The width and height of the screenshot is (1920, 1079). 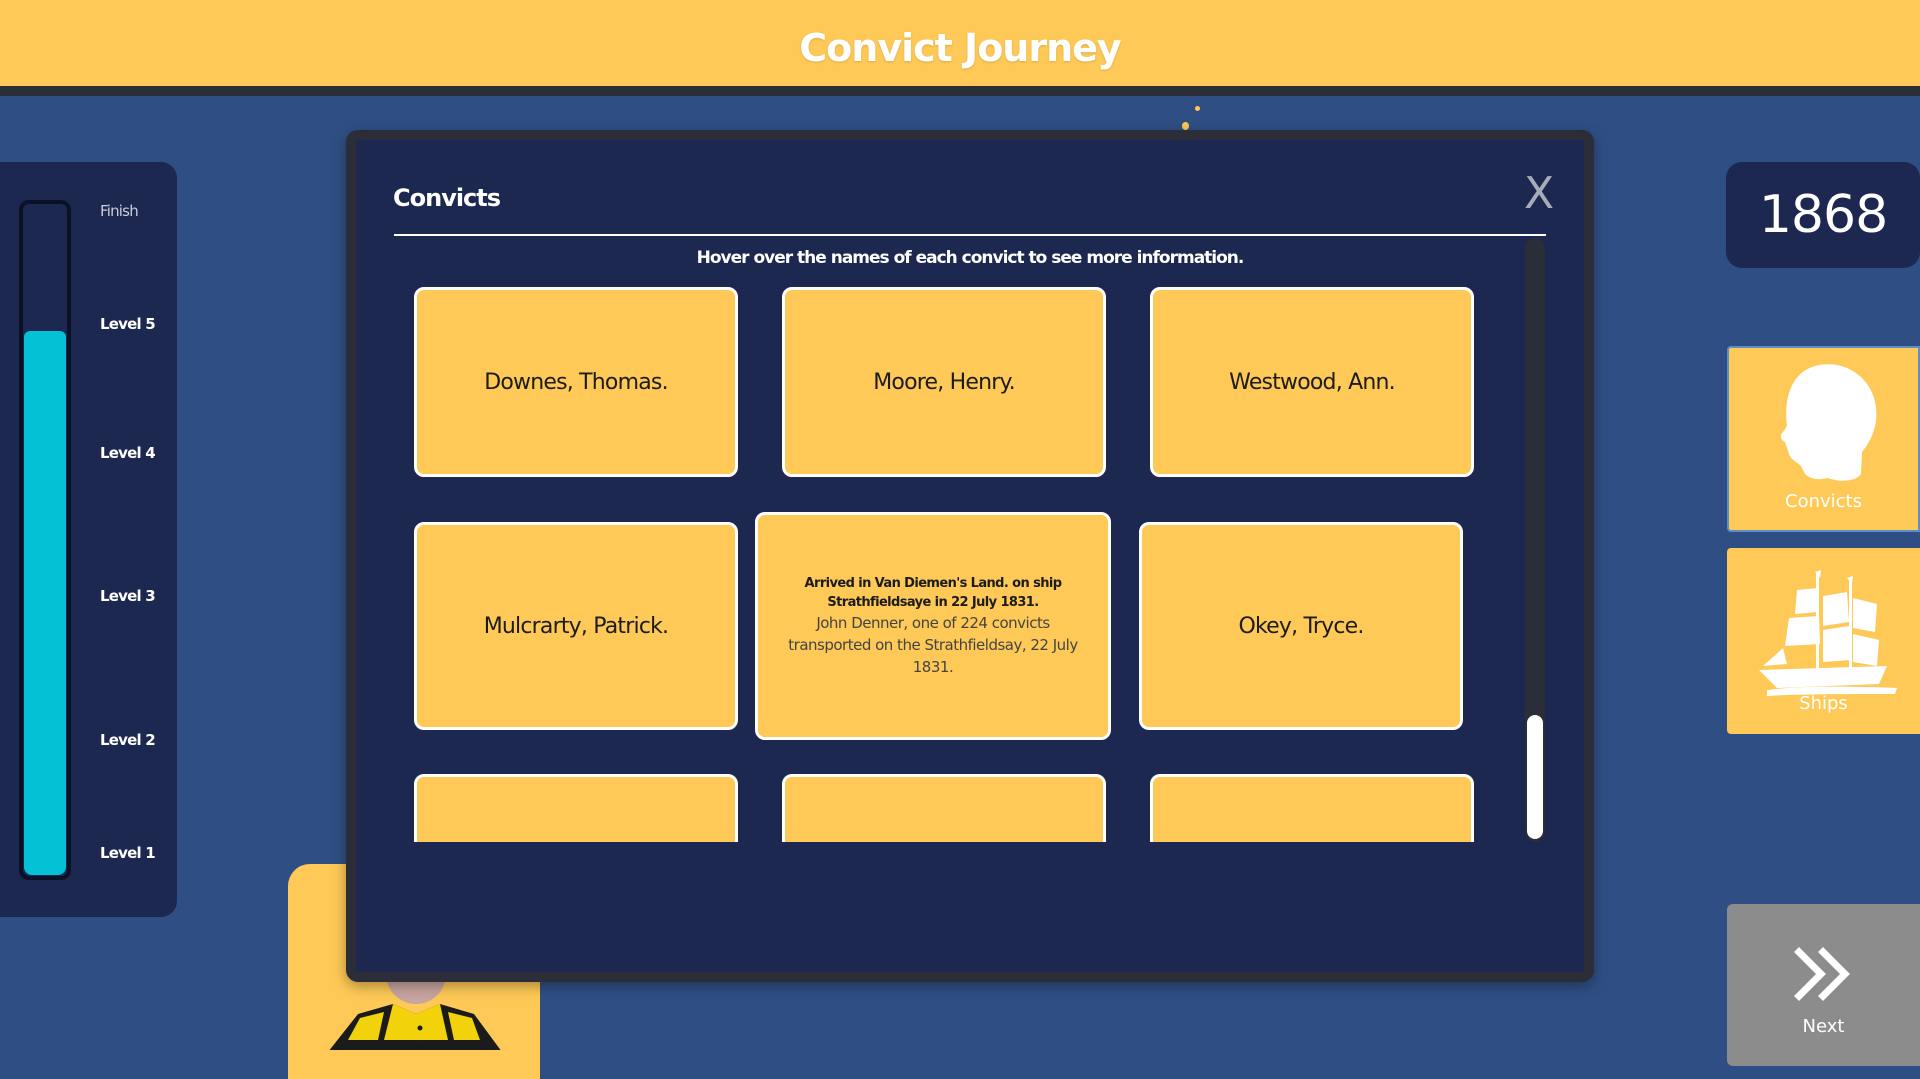 I want to click on convict-card: Mulcrarty, Patrick., so click(x=576, y=626).